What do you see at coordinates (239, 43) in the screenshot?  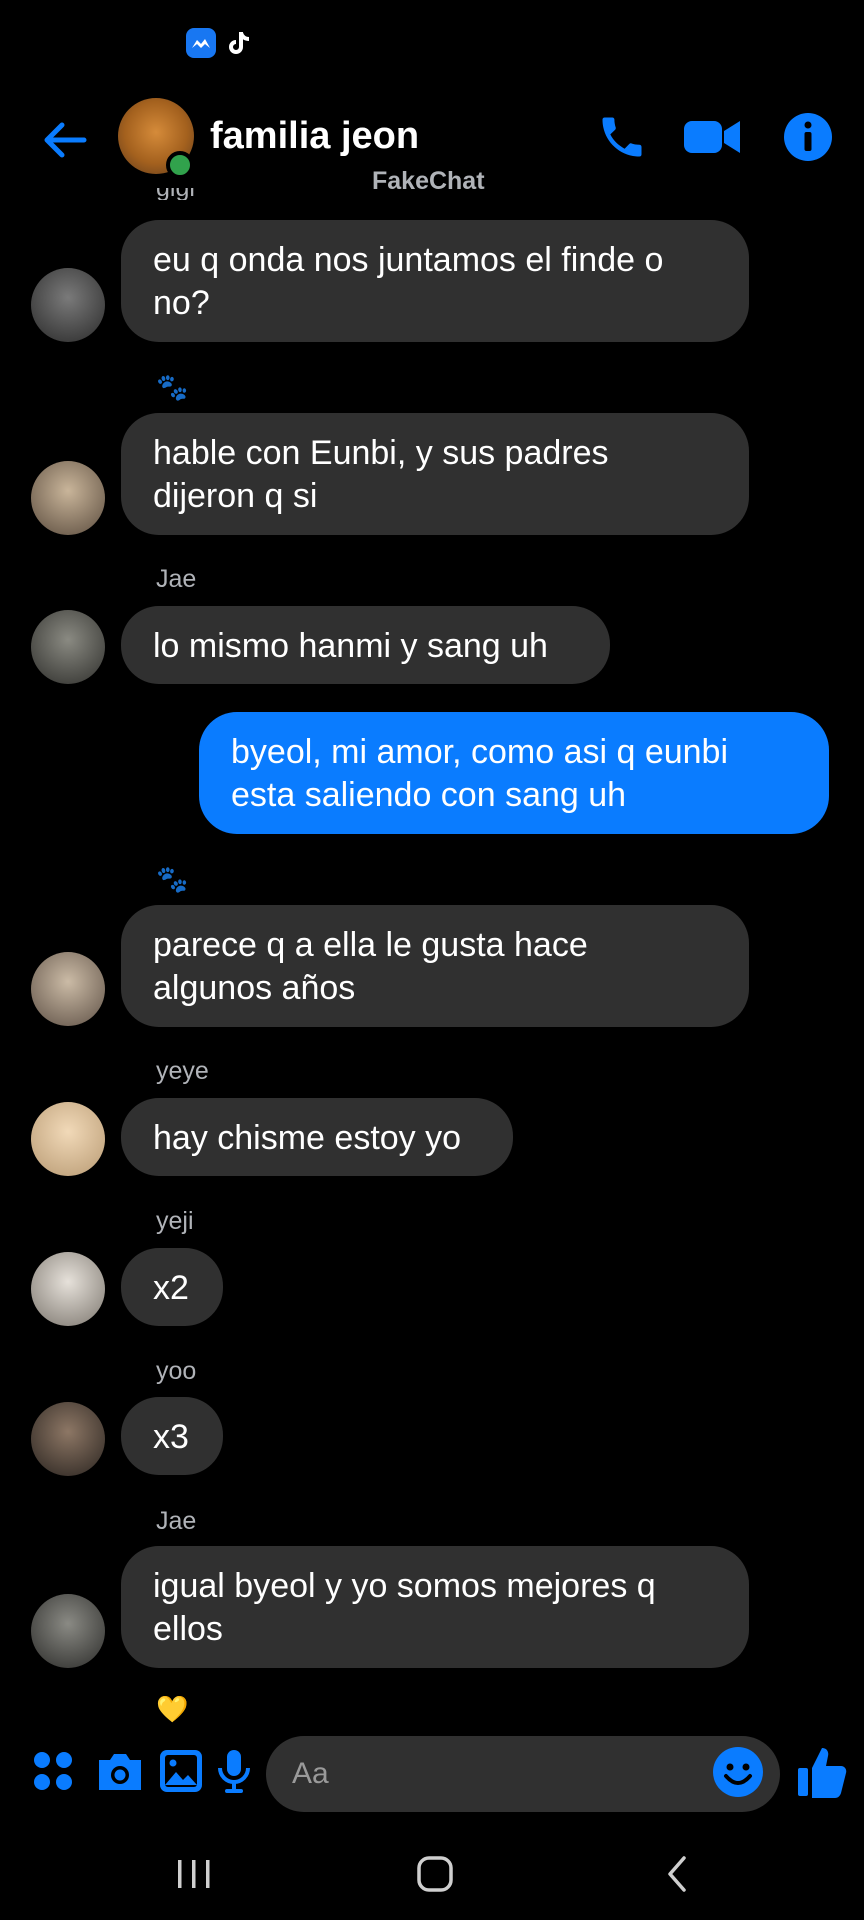 I see `tiktok-notification-icon` at bounding box center [239, 43].